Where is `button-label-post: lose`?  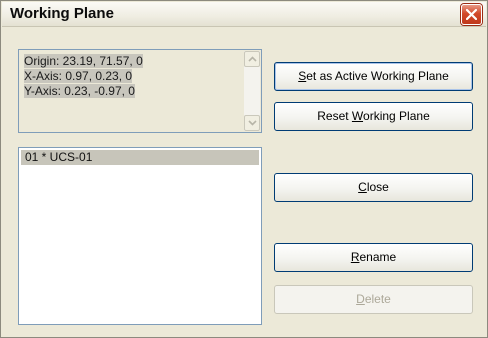 button-label-post: lose is located at coordinates (377, 187).